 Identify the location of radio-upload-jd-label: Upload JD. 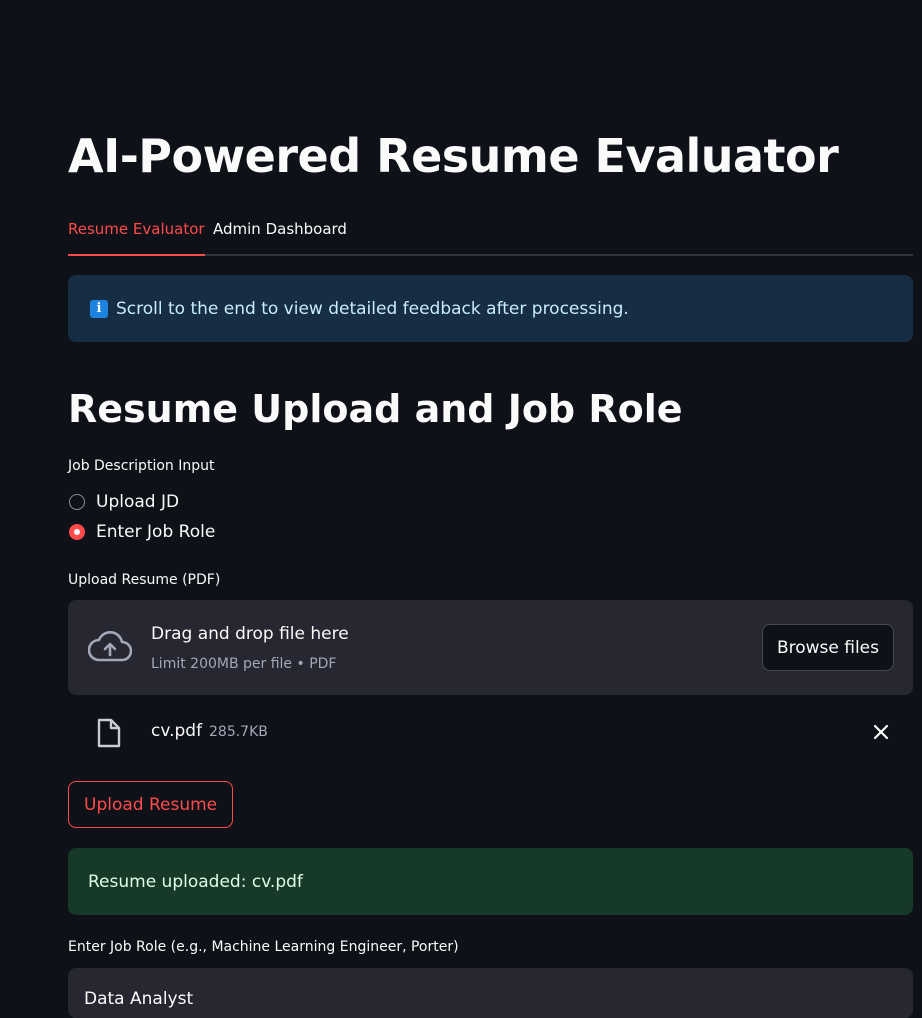
(138, 502).